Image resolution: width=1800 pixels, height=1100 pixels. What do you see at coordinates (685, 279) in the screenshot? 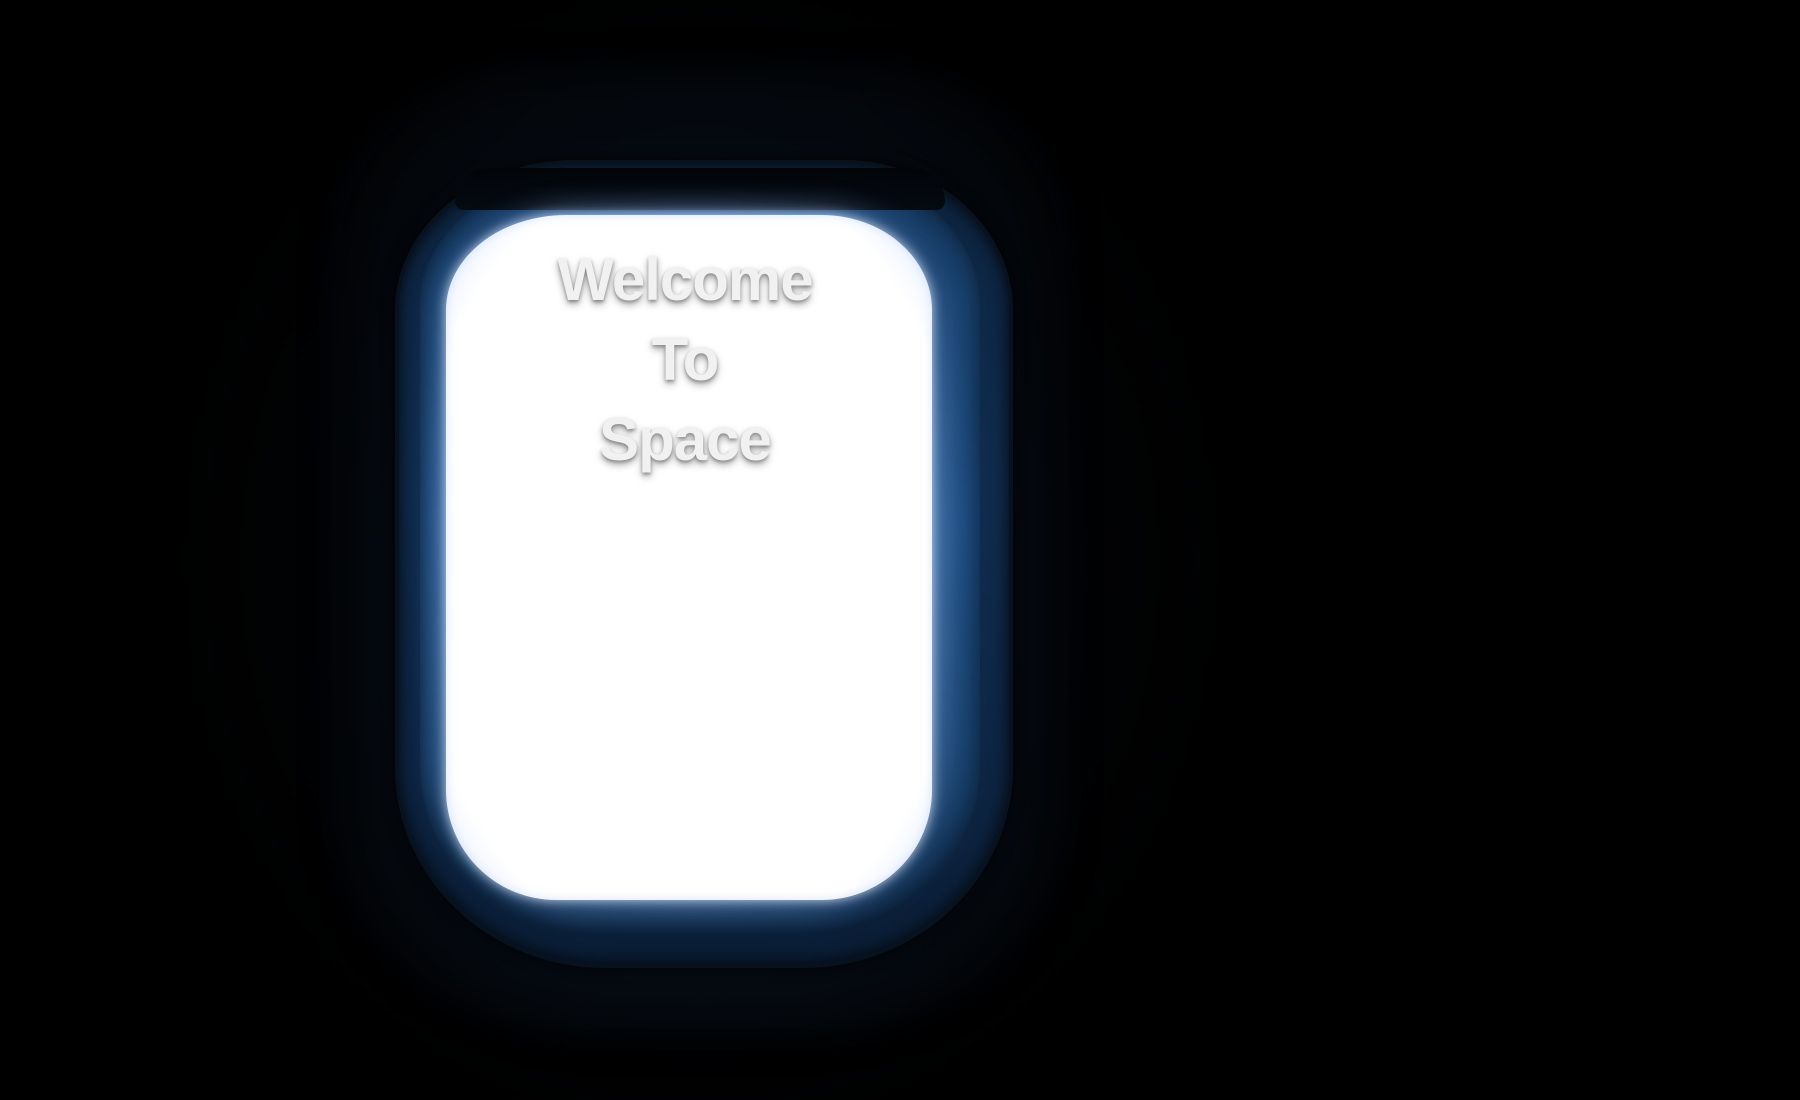
I see `headline-line-1: Welcome` at bounding box center [685, 279].